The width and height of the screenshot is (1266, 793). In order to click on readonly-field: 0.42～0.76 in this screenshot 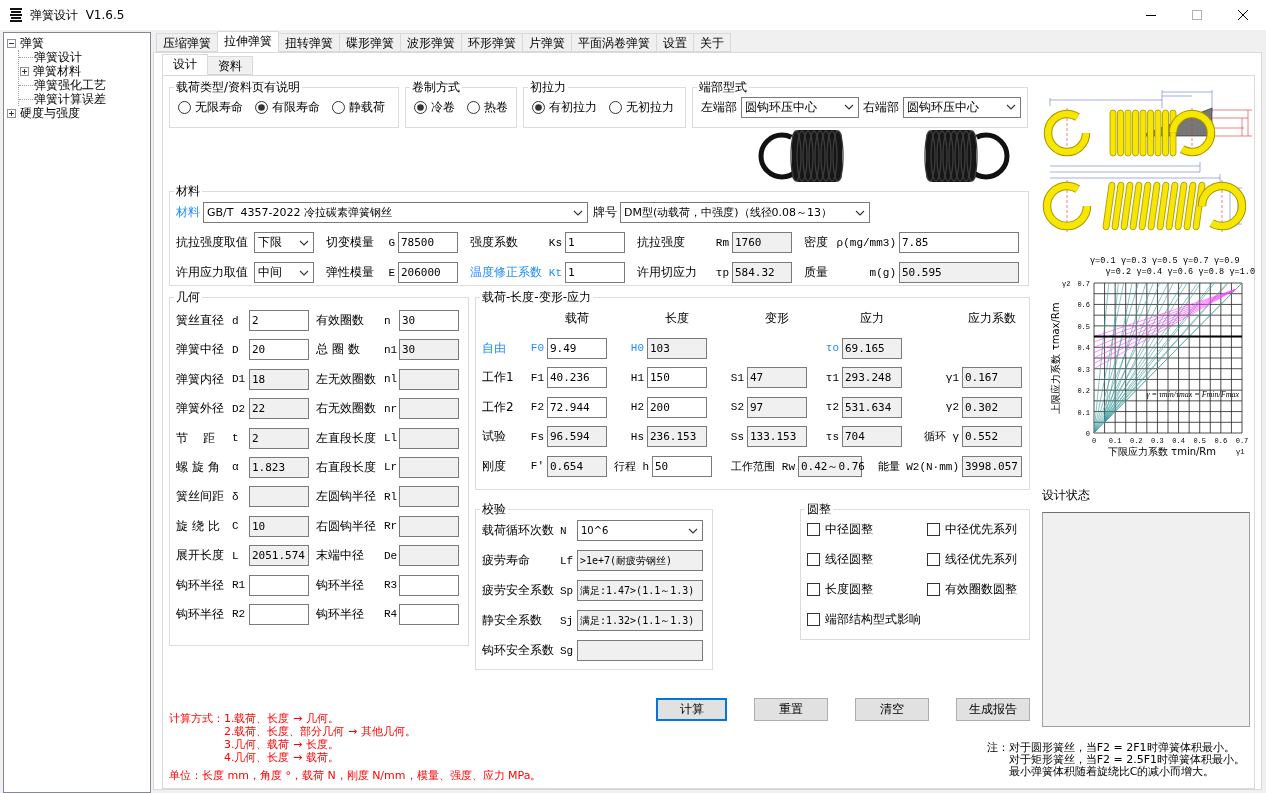, I will do `click(830, 466)`.